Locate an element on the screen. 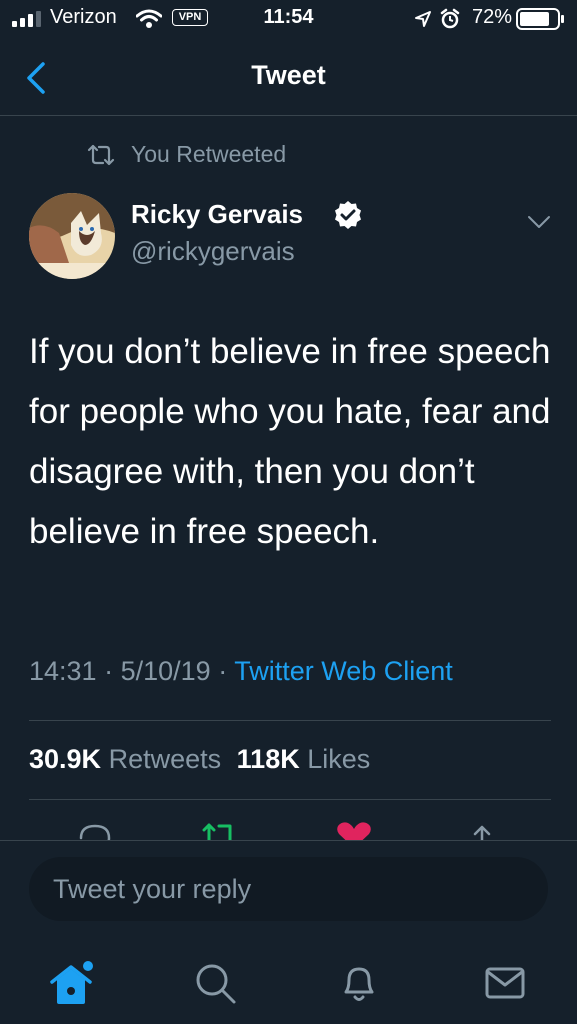 The image size is (577, 1024). author-handle: @rickygervais is located at coordinates (213, 251).